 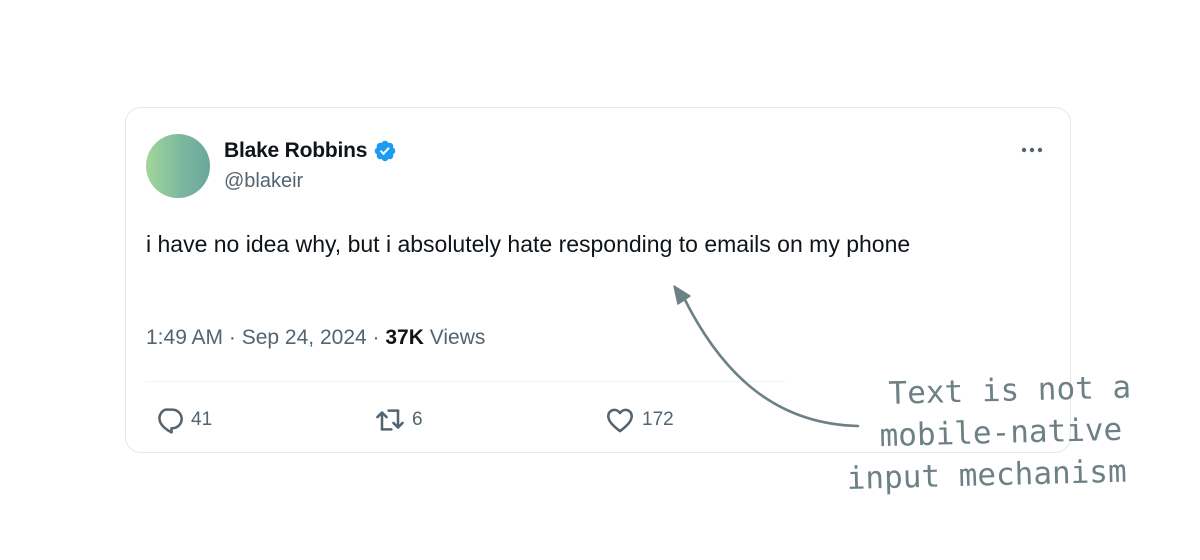 I want to click on reply-button: 41, so click(x=182, y=420).